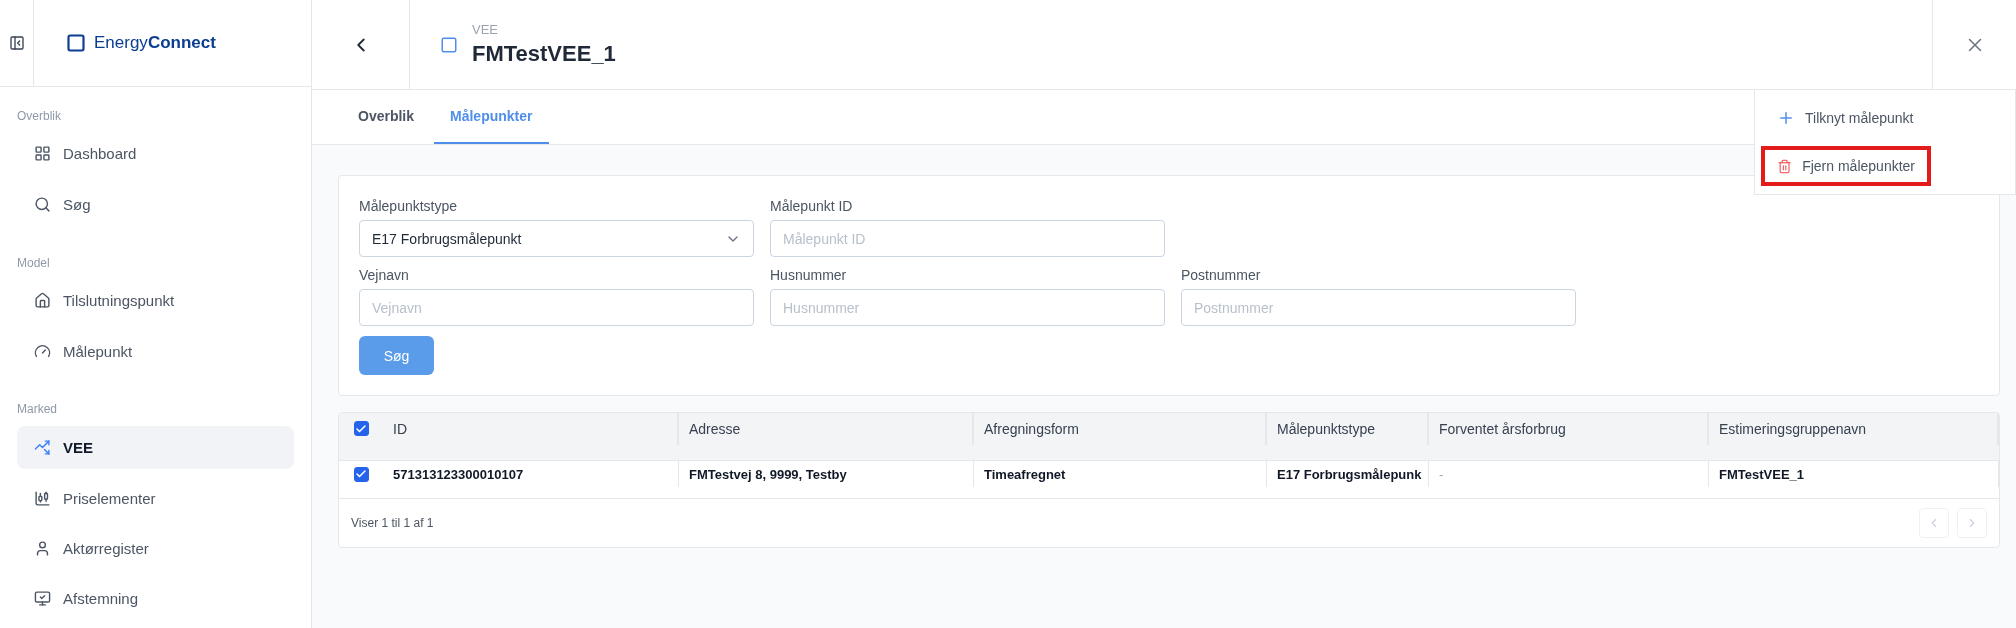 The height and width of the screenshot is (628, 2016). What do you see at coordinates (1120, 429) in the screenshot?
I see `column-header: Afregningsform` at bounding box center [1120, 429].